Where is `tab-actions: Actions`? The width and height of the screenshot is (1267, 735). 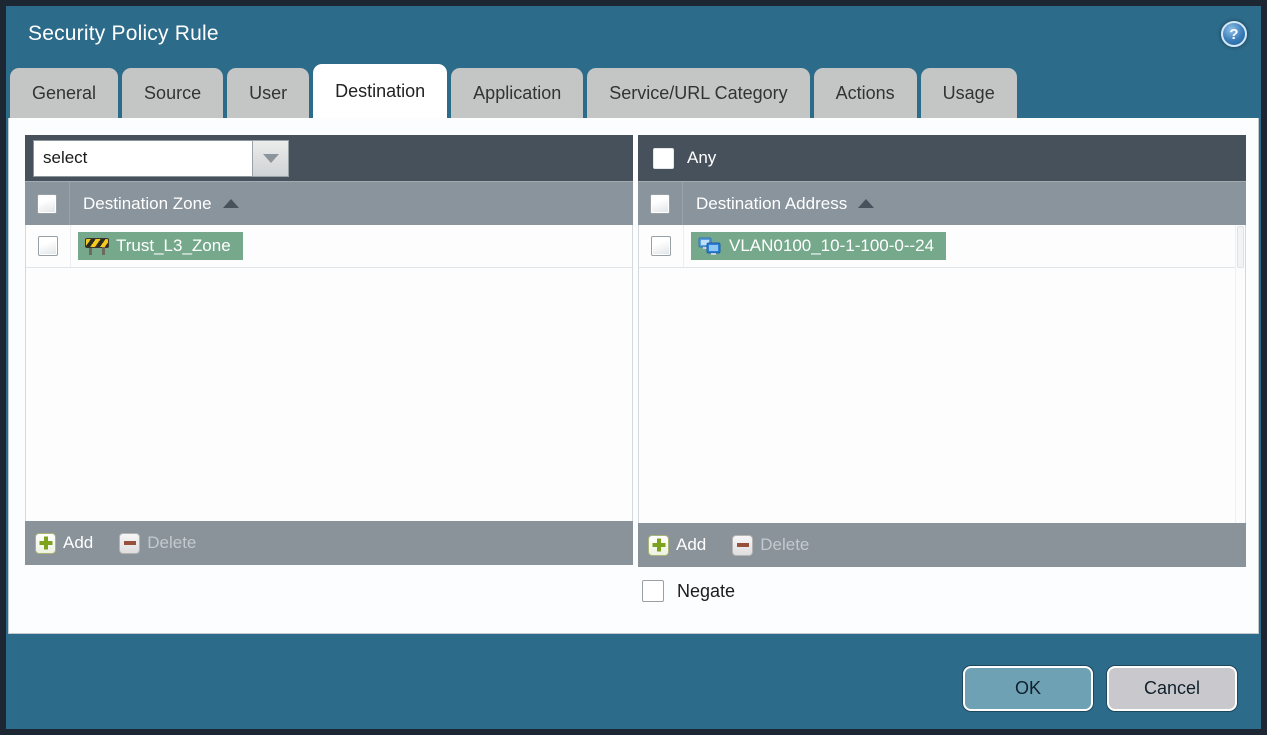 tab-actions: Actions is located at coordinates (865, 93).